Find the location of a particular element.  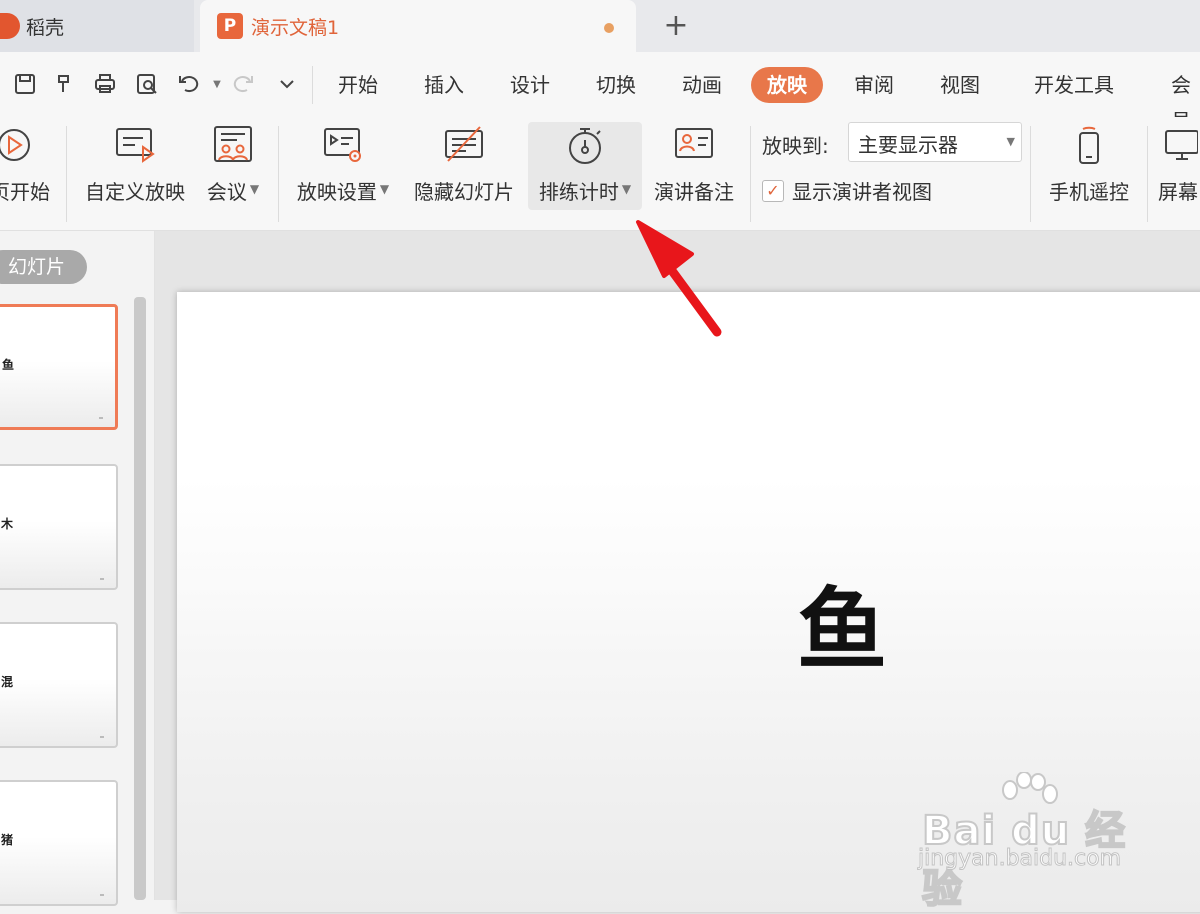

unsaved-dot-icon is located at coordinates (609, 28).